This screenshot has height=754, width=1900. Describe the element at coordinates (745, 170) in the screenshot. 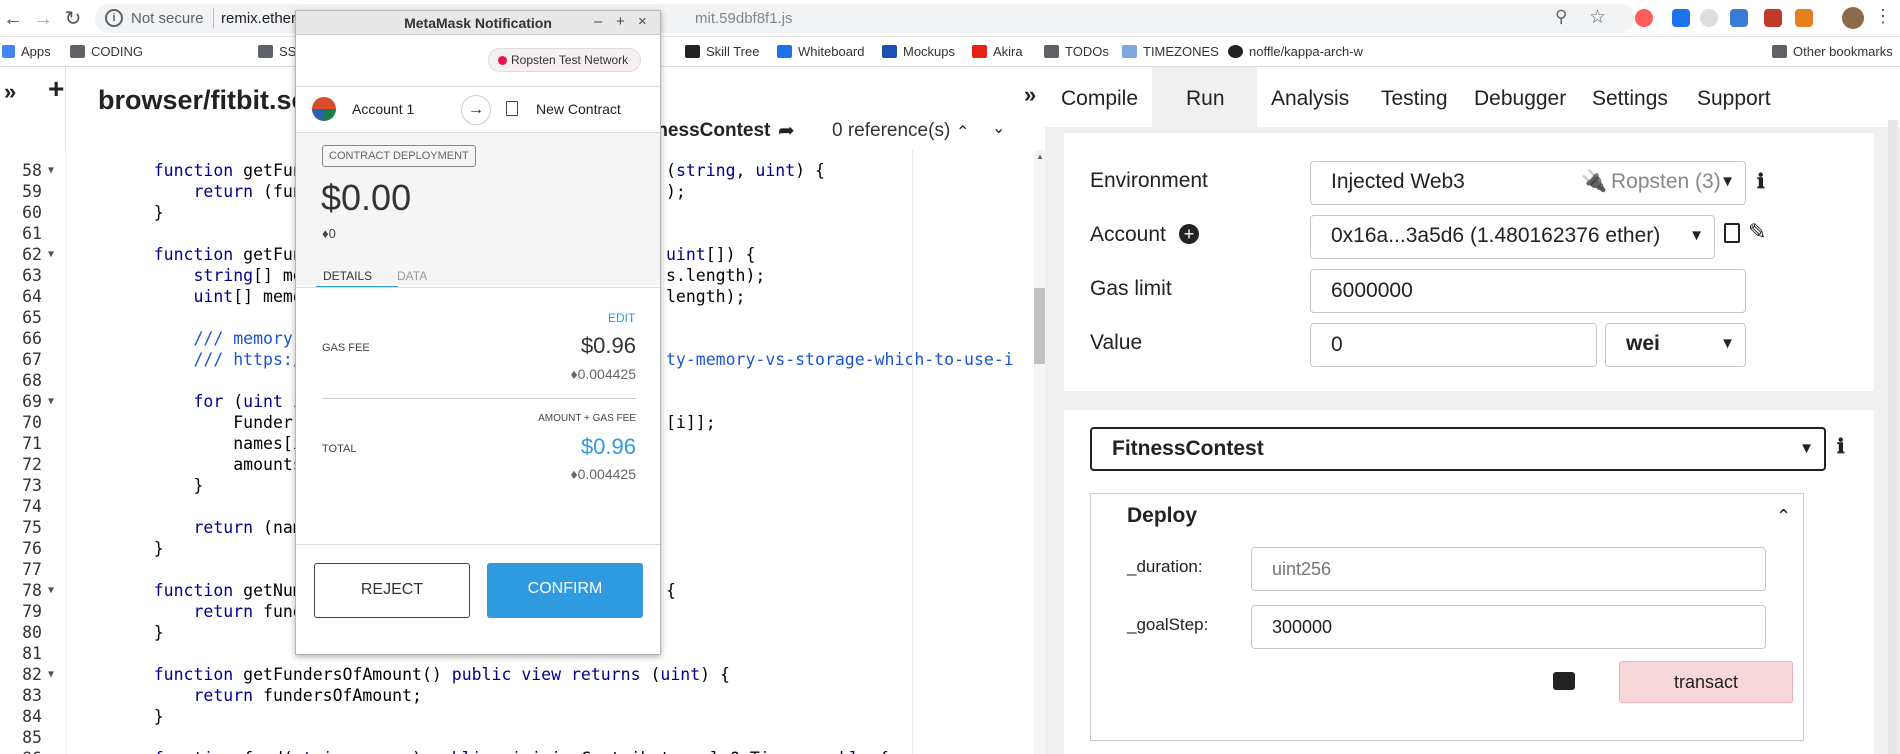

I see `code-text: (string, uint) {` at that location.